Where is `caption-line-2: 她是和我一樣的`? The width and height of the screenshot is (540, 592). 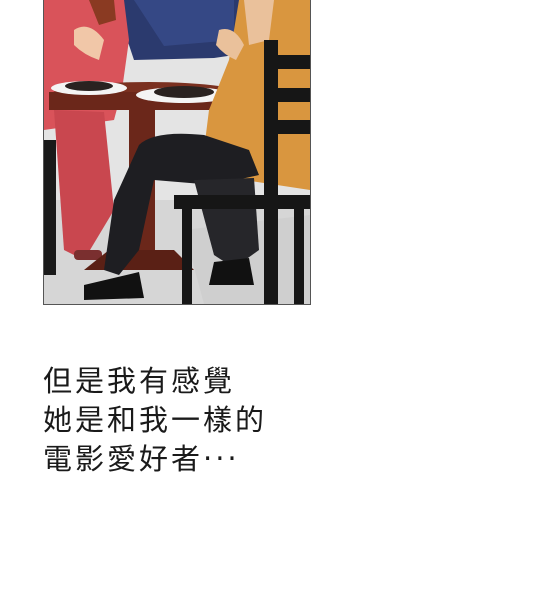
caption-line-2: 她是和我一樣的 is located at coordinates (155, 420).